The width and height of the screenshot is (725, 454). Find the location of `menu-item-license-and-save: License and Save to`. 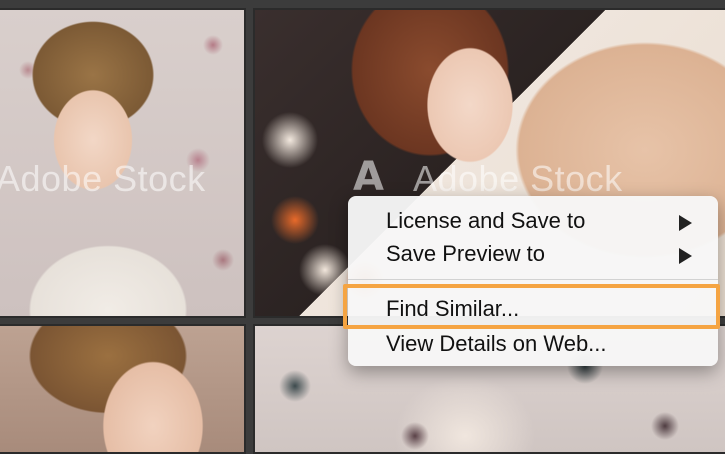

menu-item-license-and-save: License and Save to is located at coordinates (533, 220).